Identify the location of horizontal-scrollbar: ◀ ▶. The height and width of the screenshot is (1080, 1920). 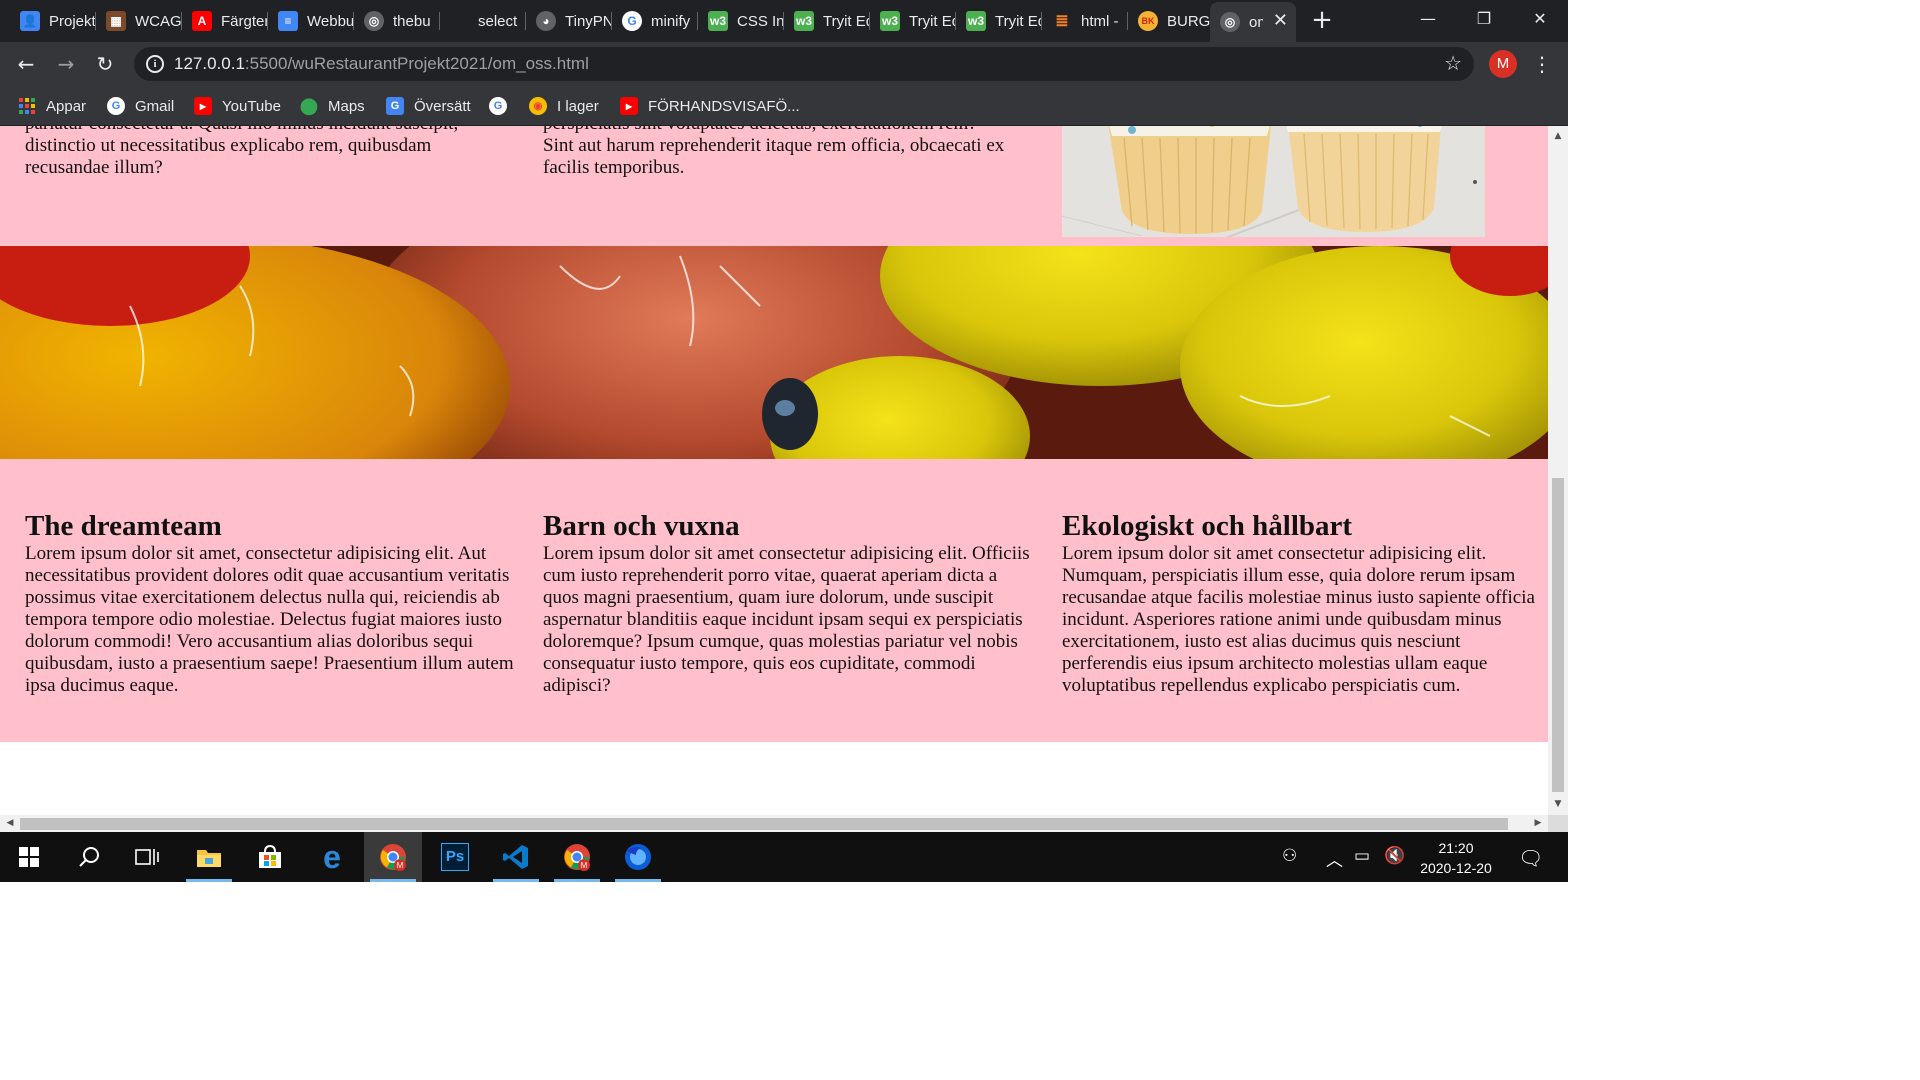
(774, 823).